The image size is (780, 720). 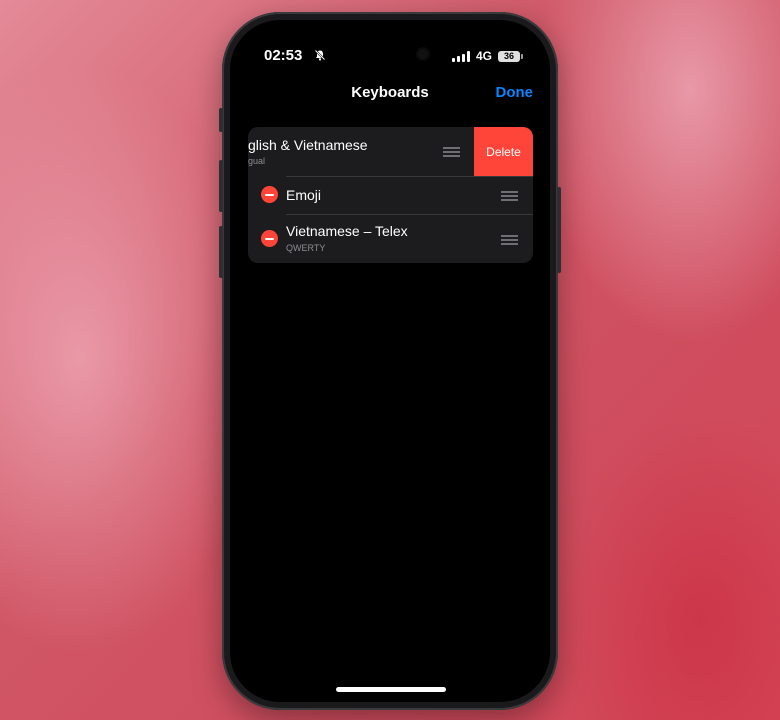 What do you see at coordinates (306, 248) in the screenshot?
I see `keyboard-subtitle: QWERTY` at bounding box center [306, 248].